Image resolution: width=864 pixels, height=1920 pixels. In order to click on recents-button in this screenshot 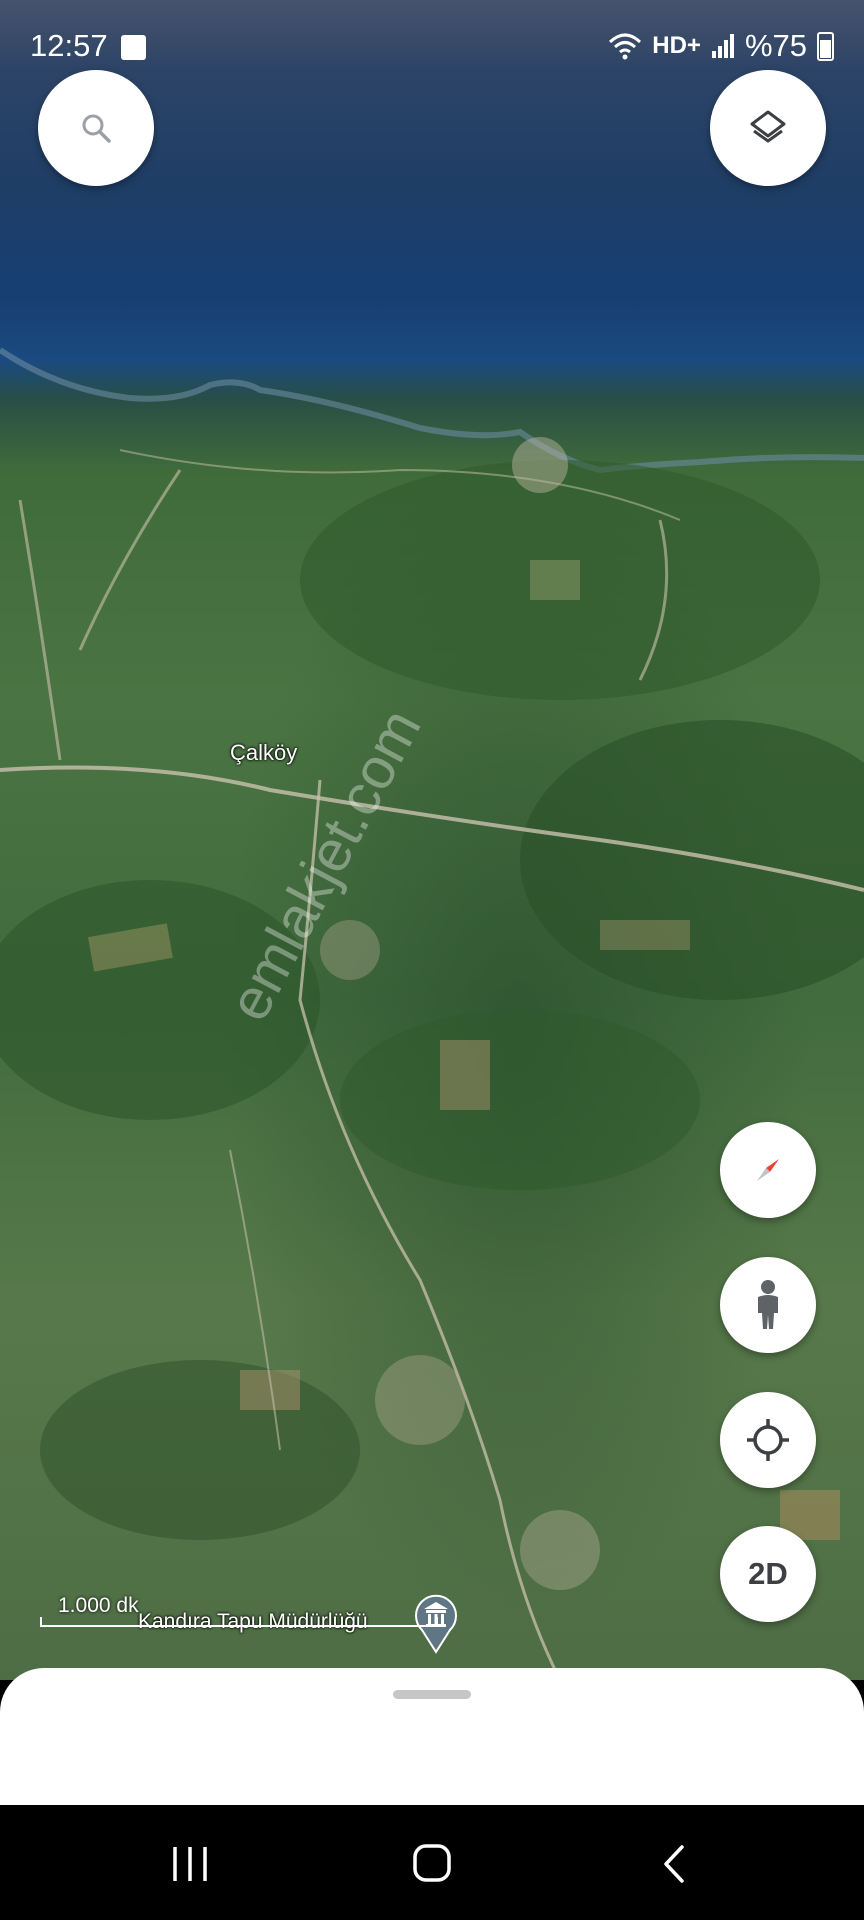, I will do `click(190, 1864)`.